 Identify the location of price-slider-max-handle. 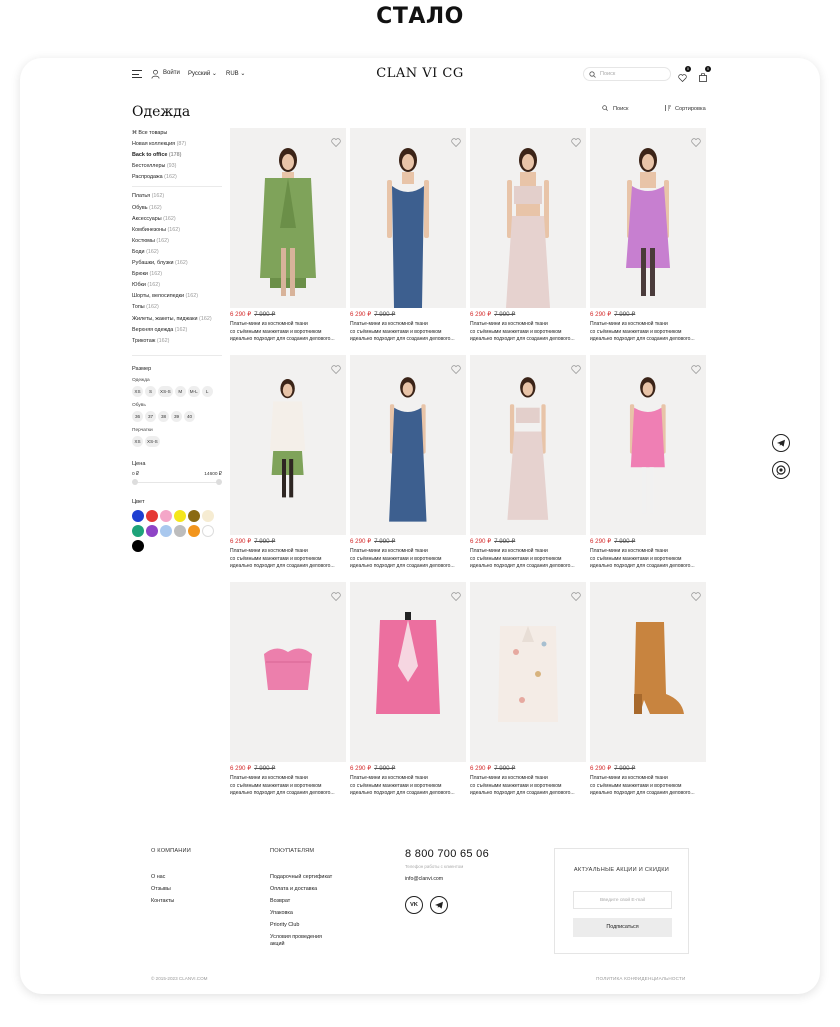
(219, 481).